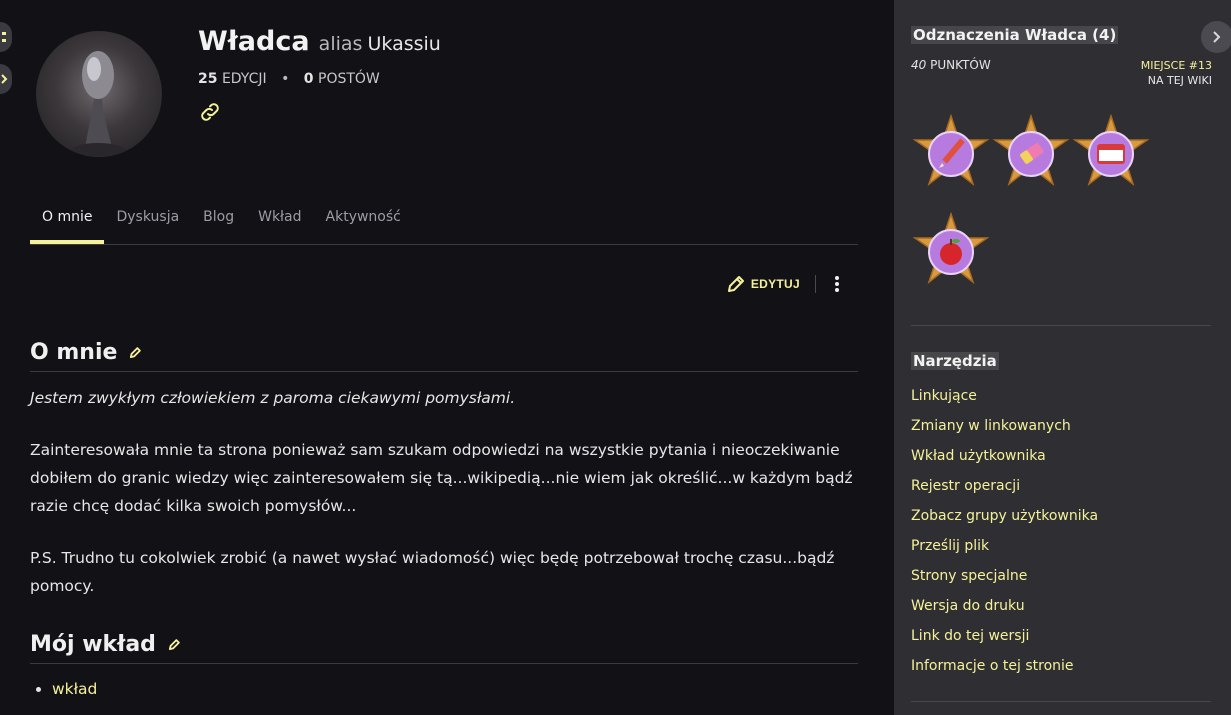  I want to click on badges-title: Odznaczenia Władca (4), so click(1015, 35).